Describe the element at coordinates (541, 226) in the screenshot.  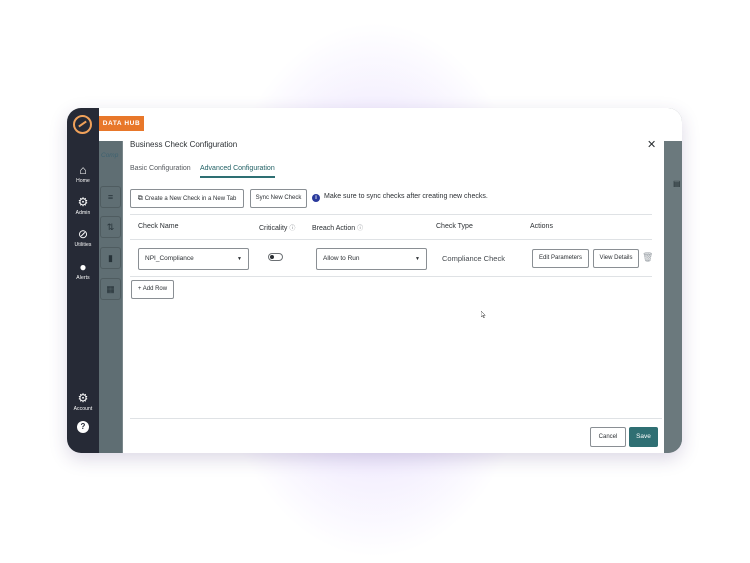
I see `column-header-actions: Actions` at that location.